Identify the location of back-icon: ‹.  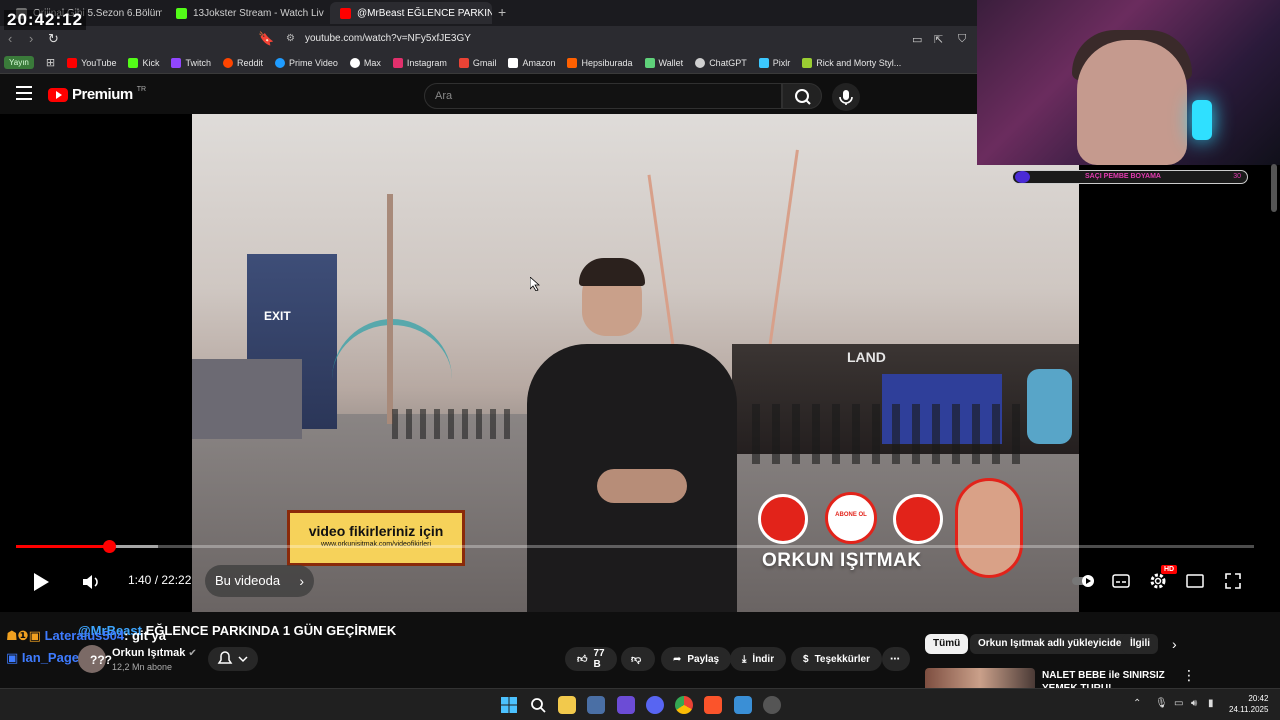
(10, 38).